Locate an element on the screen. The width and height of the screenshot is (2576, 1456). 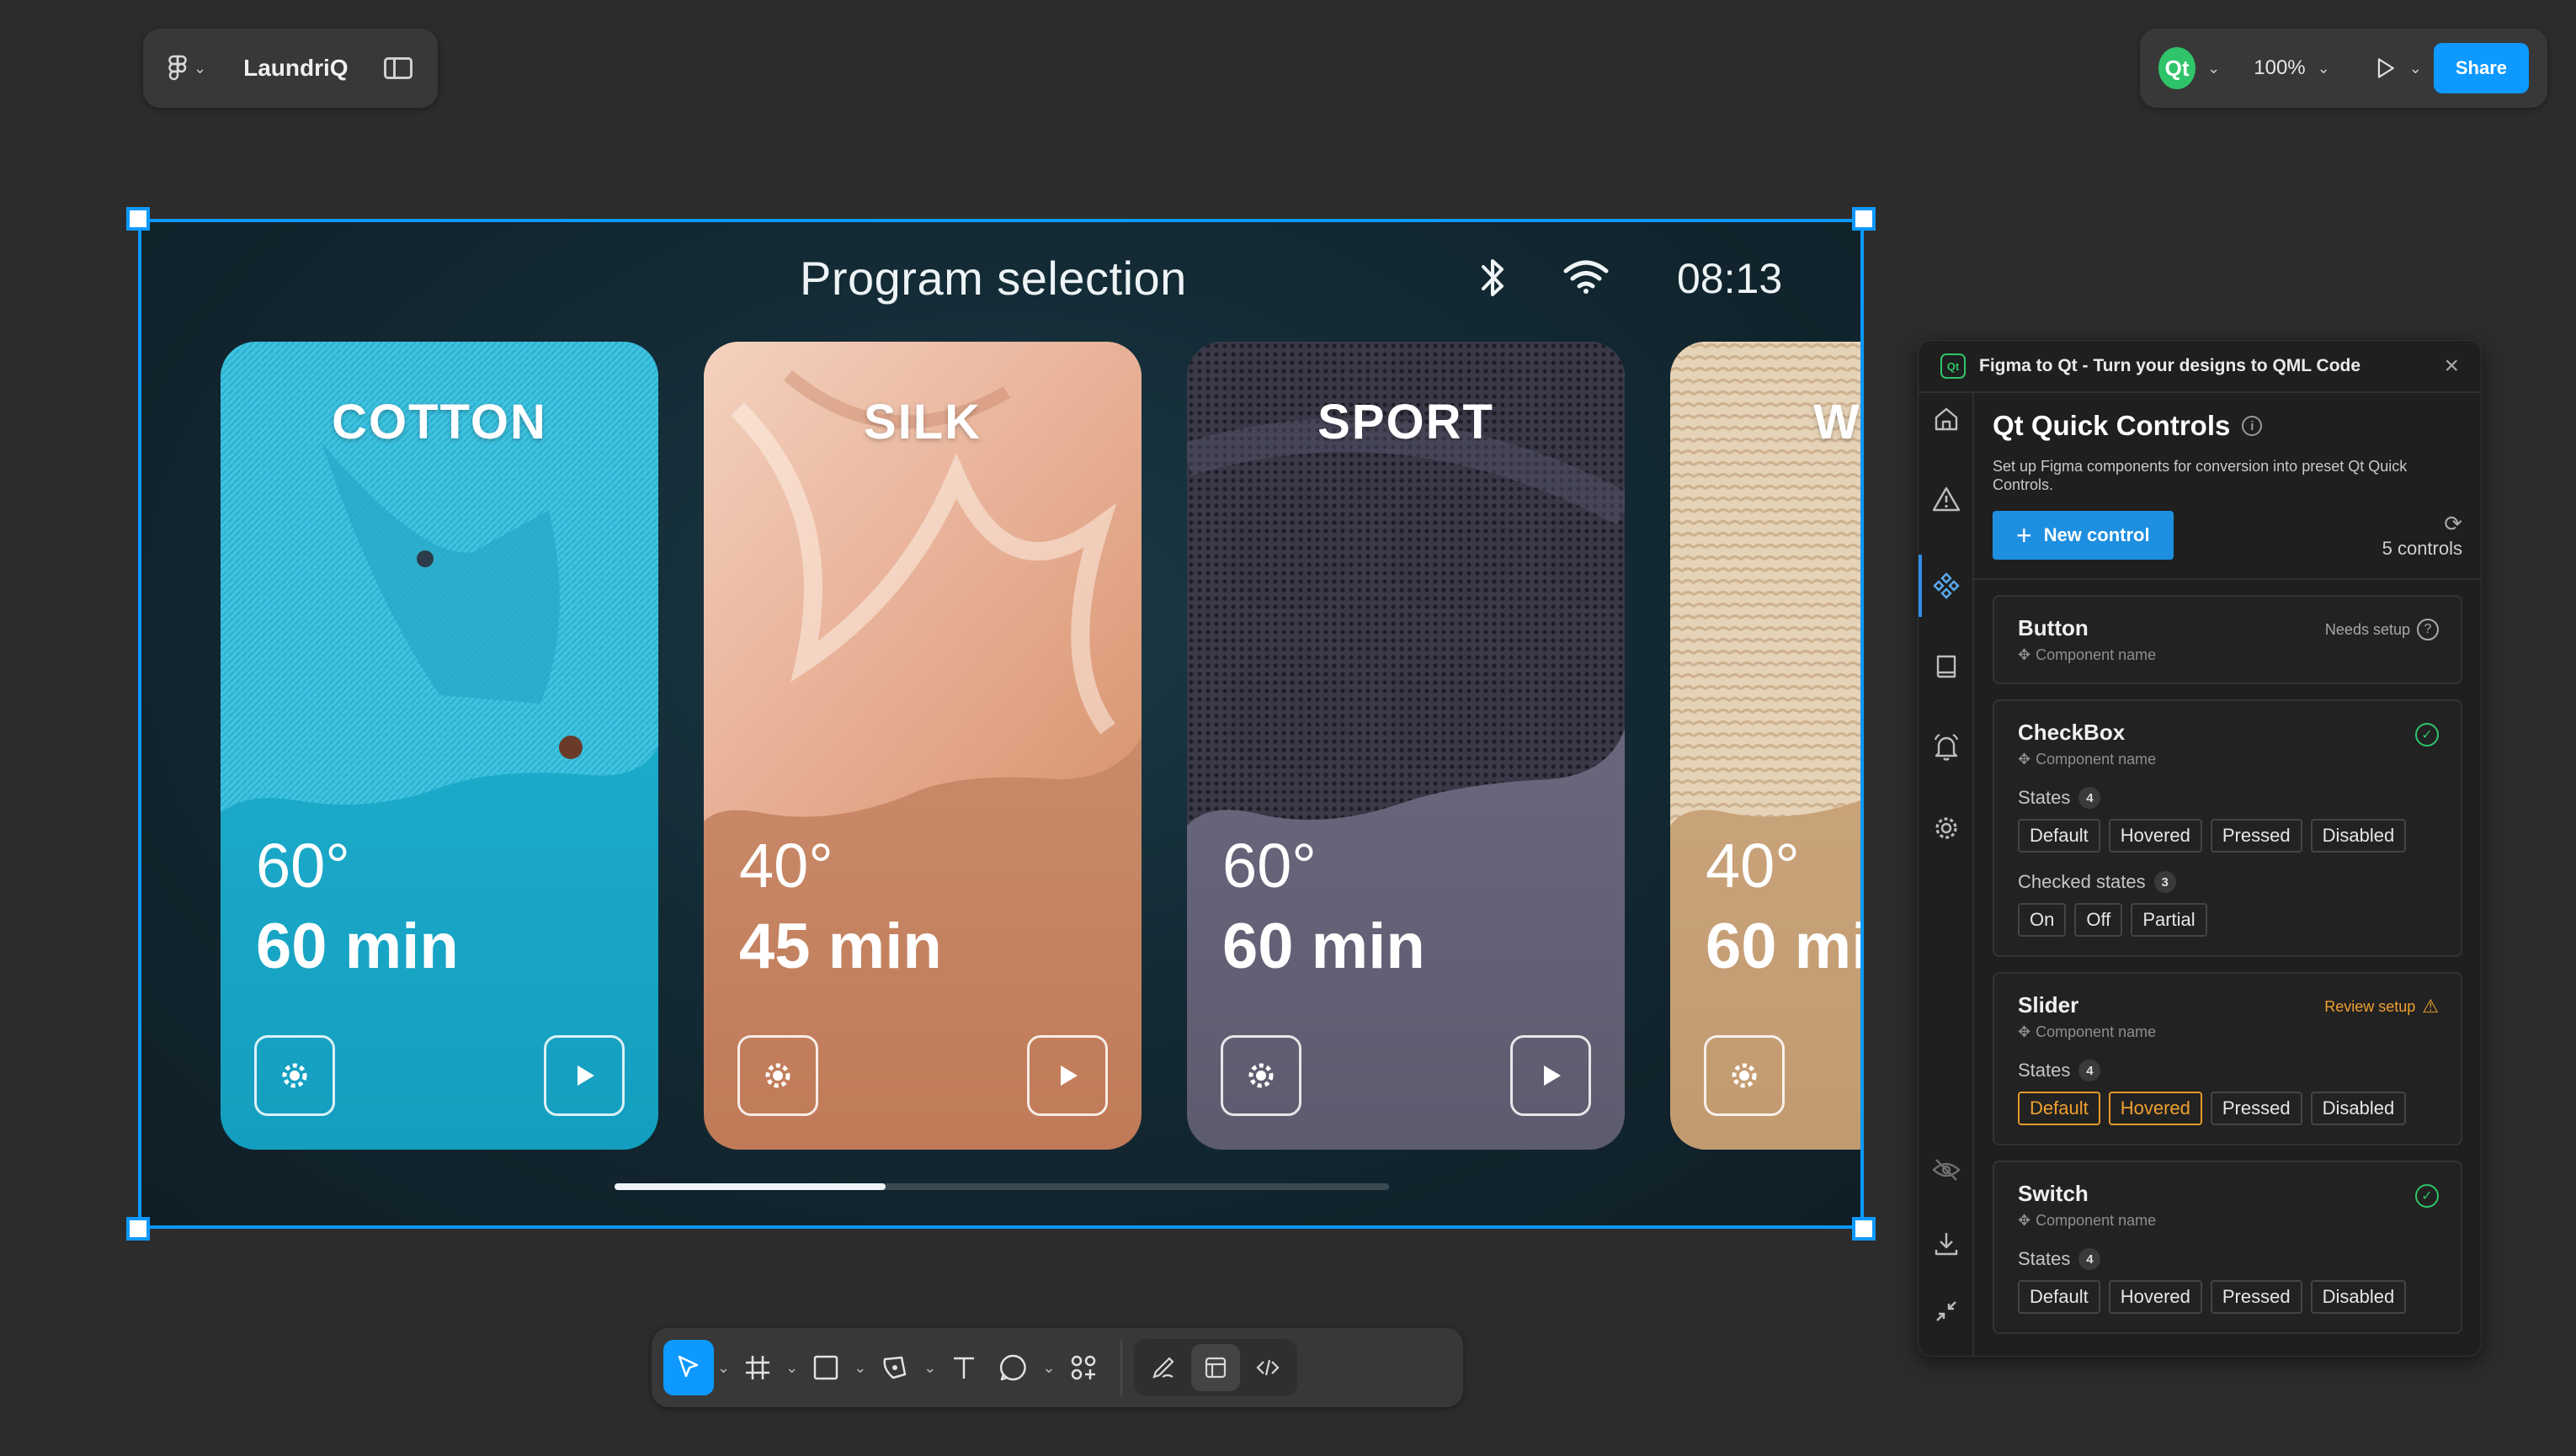
draw-icon is located at coordinates (1164, 1368).